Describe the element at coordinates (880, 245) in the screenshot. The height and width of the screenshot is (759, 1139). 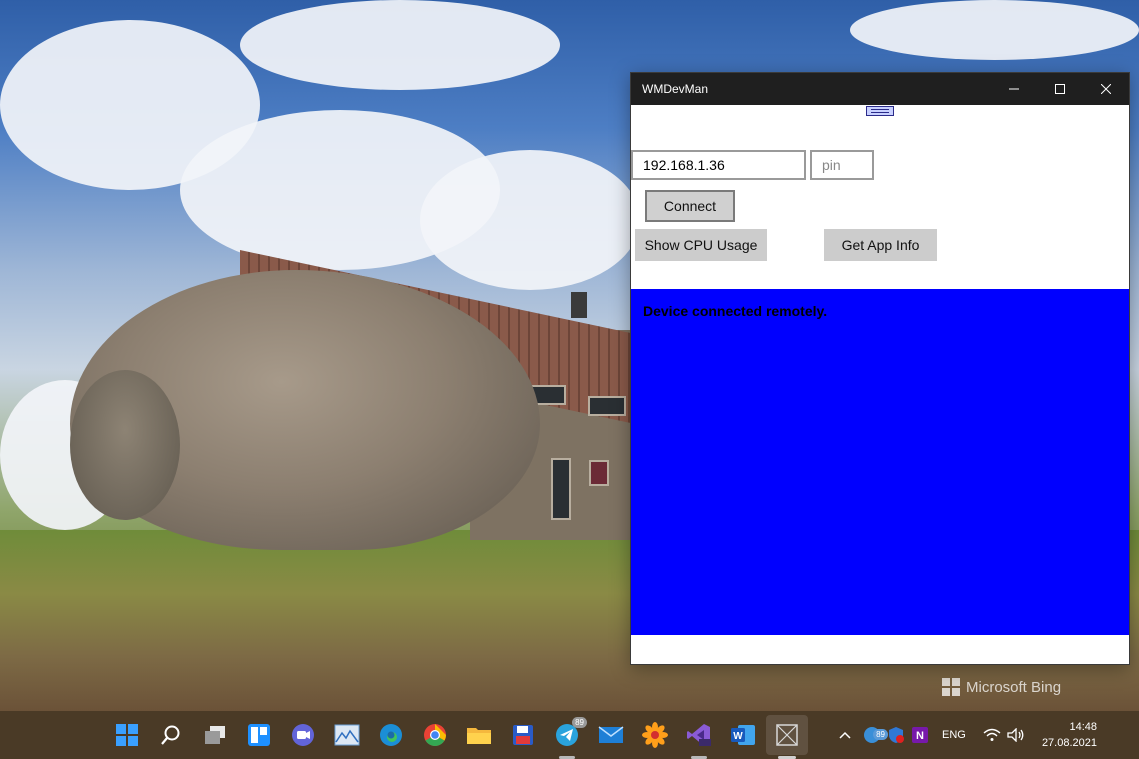
I see `get-app-info-button: Get App Info` at that location.